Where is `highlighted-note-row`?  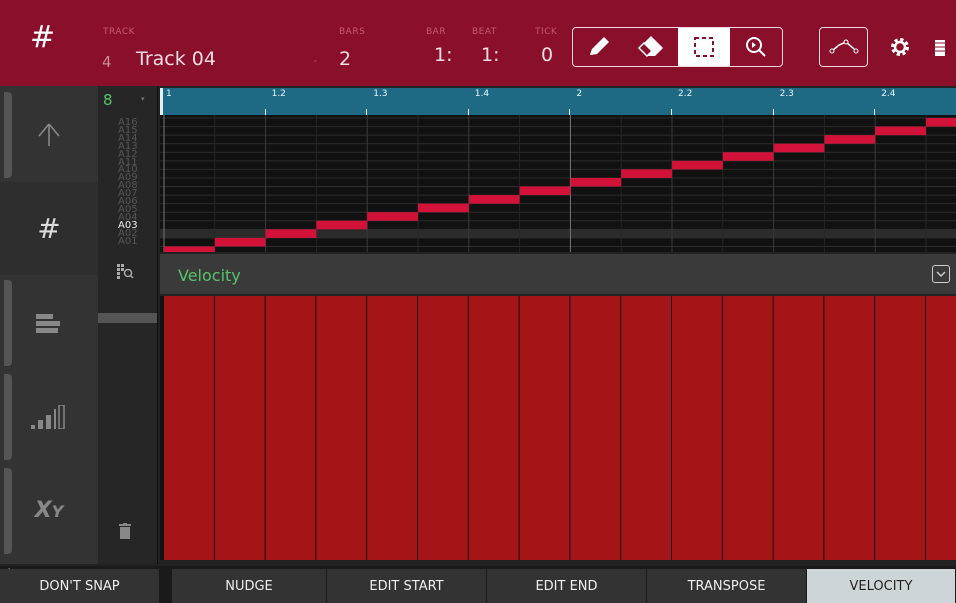 highlighted-note-row is located at coordinates (127, 318).